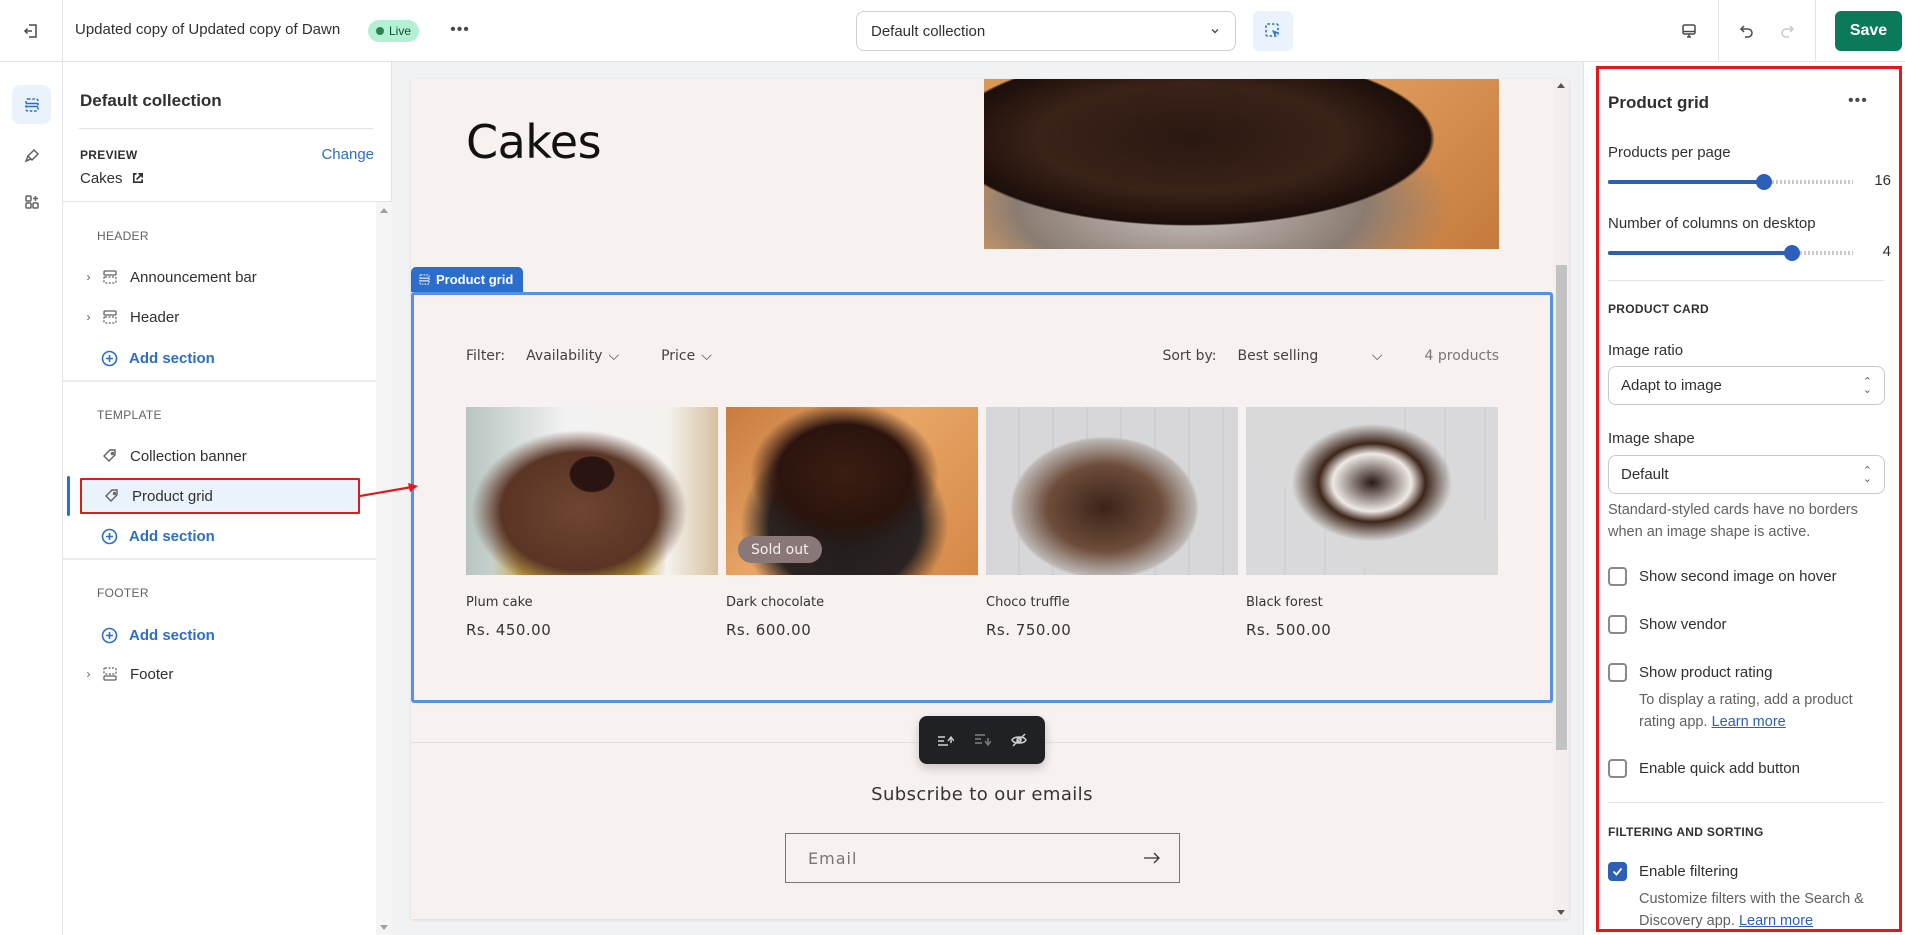 Image resolution: width=1905 pixels, height=935 pixels. What do you see at coordinates (1722, 576) in the screenshot?
I see `checkbox-second-image-hover: Show second image on hover` at bounding box center [1722, 576].